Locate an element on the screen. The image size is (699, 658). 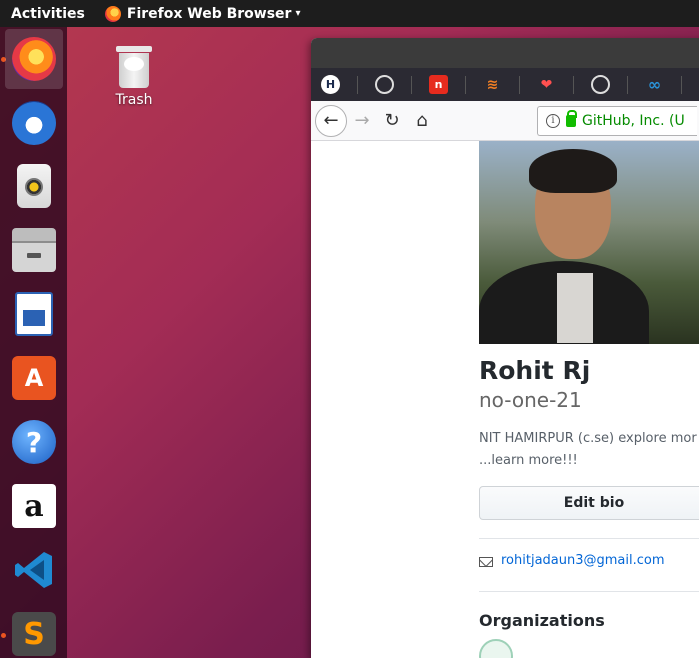
software-icon: A is located at coordinates (34, 378).